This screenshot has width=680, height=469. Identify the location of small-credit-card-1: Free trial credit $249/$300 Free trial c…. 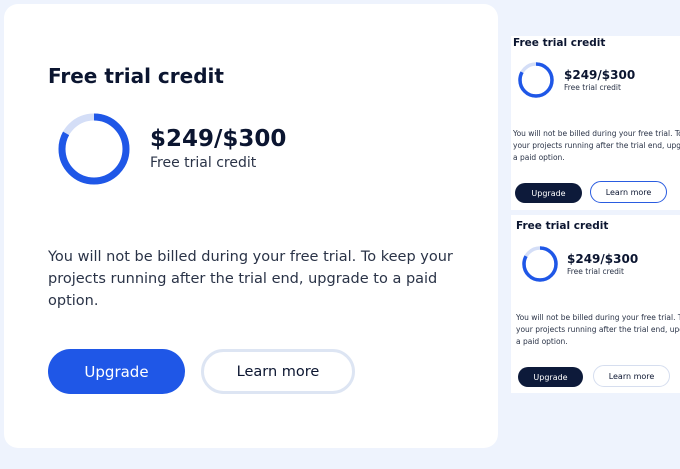
(595, 123).